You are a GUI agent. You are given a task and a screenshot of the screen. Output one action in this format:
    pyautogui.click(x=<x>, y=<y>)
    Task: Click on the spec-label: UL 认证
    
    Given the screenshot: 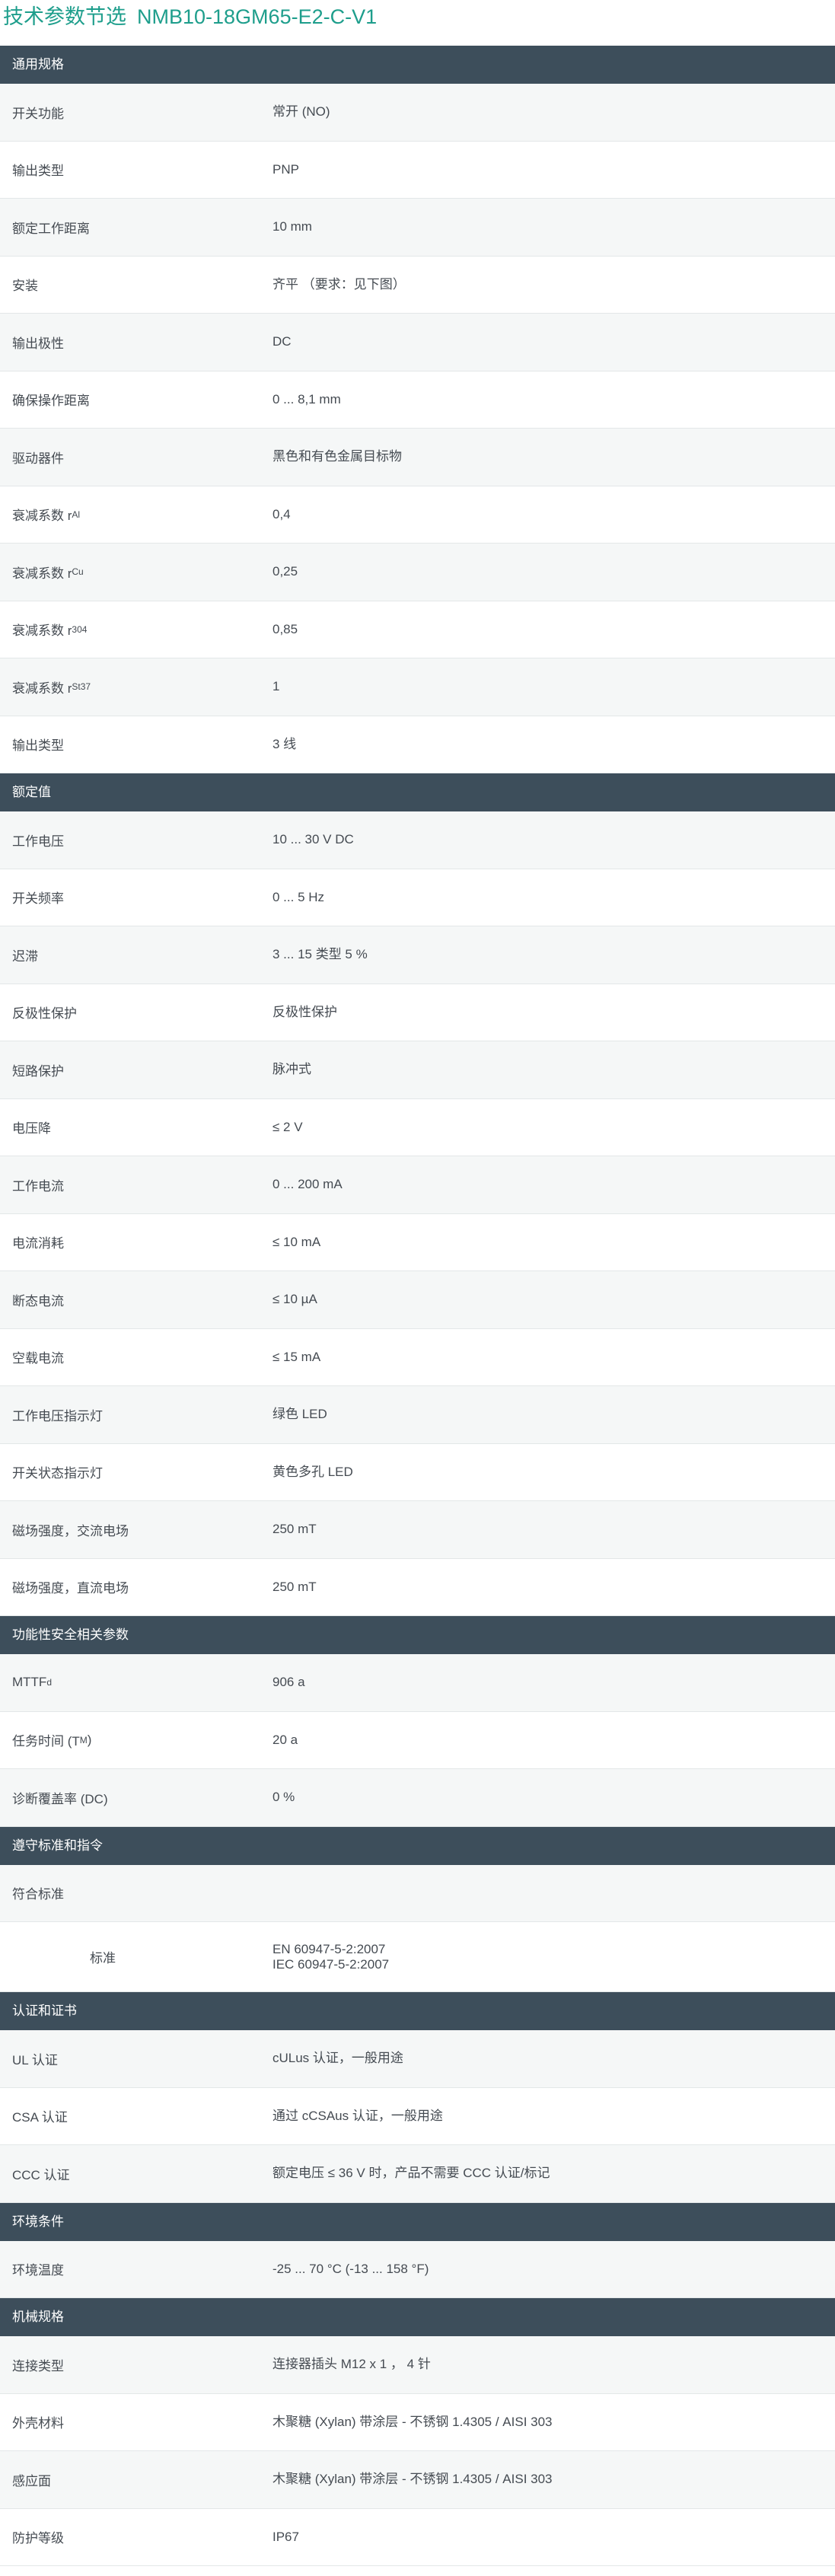 What is the action you would take?
    pyautogui.click(x=35, y=2058)
    